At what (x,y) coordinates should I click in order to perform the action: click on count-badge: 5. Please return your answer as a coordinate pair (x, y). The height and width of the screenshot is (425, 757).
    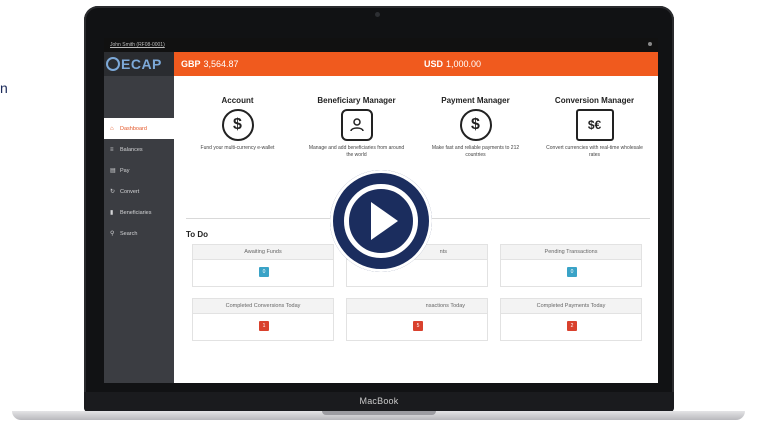
    Looking at the image, I should click on (418, 326).